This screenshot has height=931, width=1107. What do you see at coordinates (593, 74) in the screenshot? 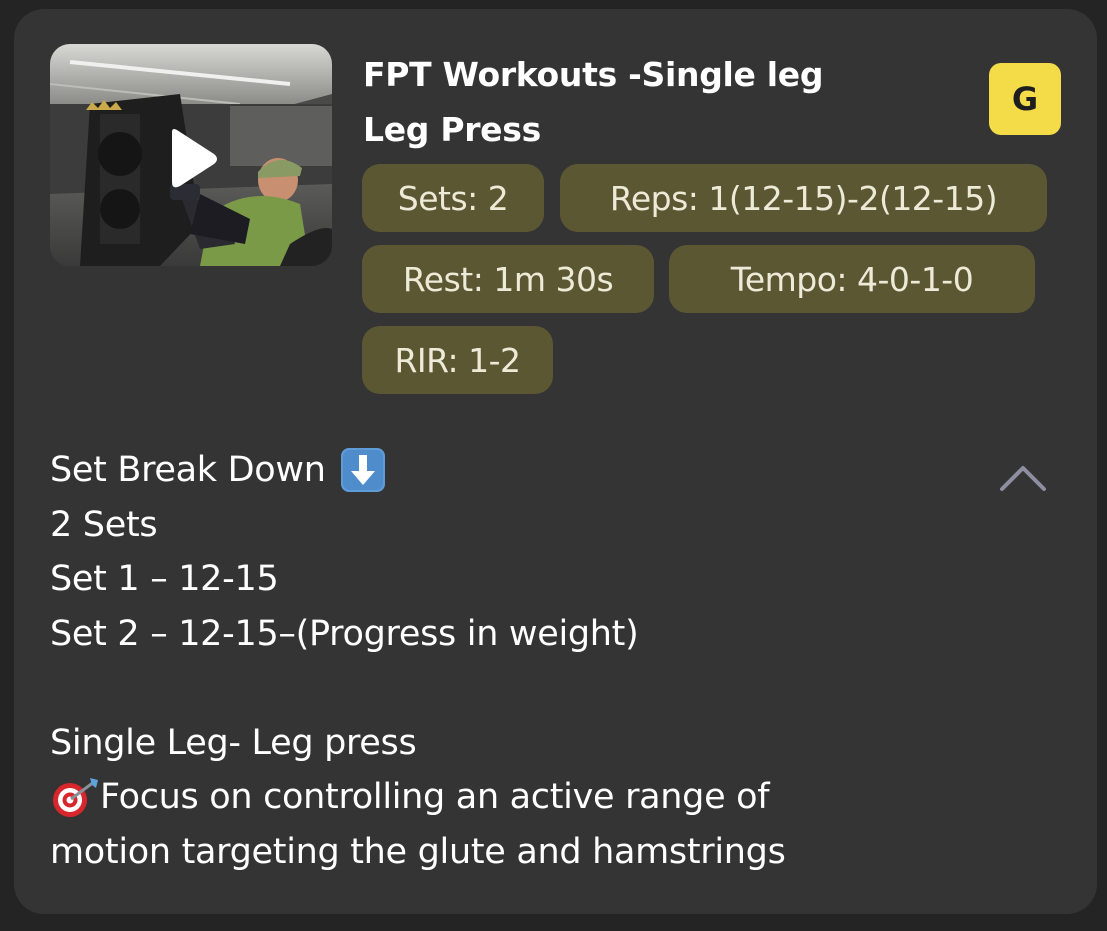
I see `title-line-1: FPT Workouts -Single leg` at bounding box center [593, 74].